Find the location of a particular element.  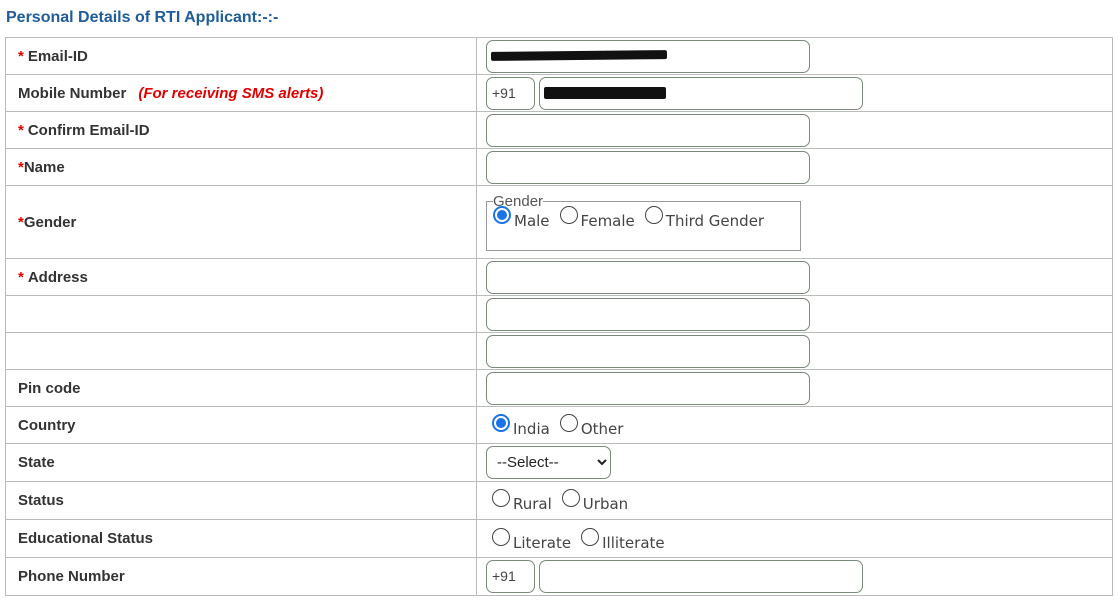

confirm-email-label: * Confirm Email-ID is located at coordinates (241, 130).